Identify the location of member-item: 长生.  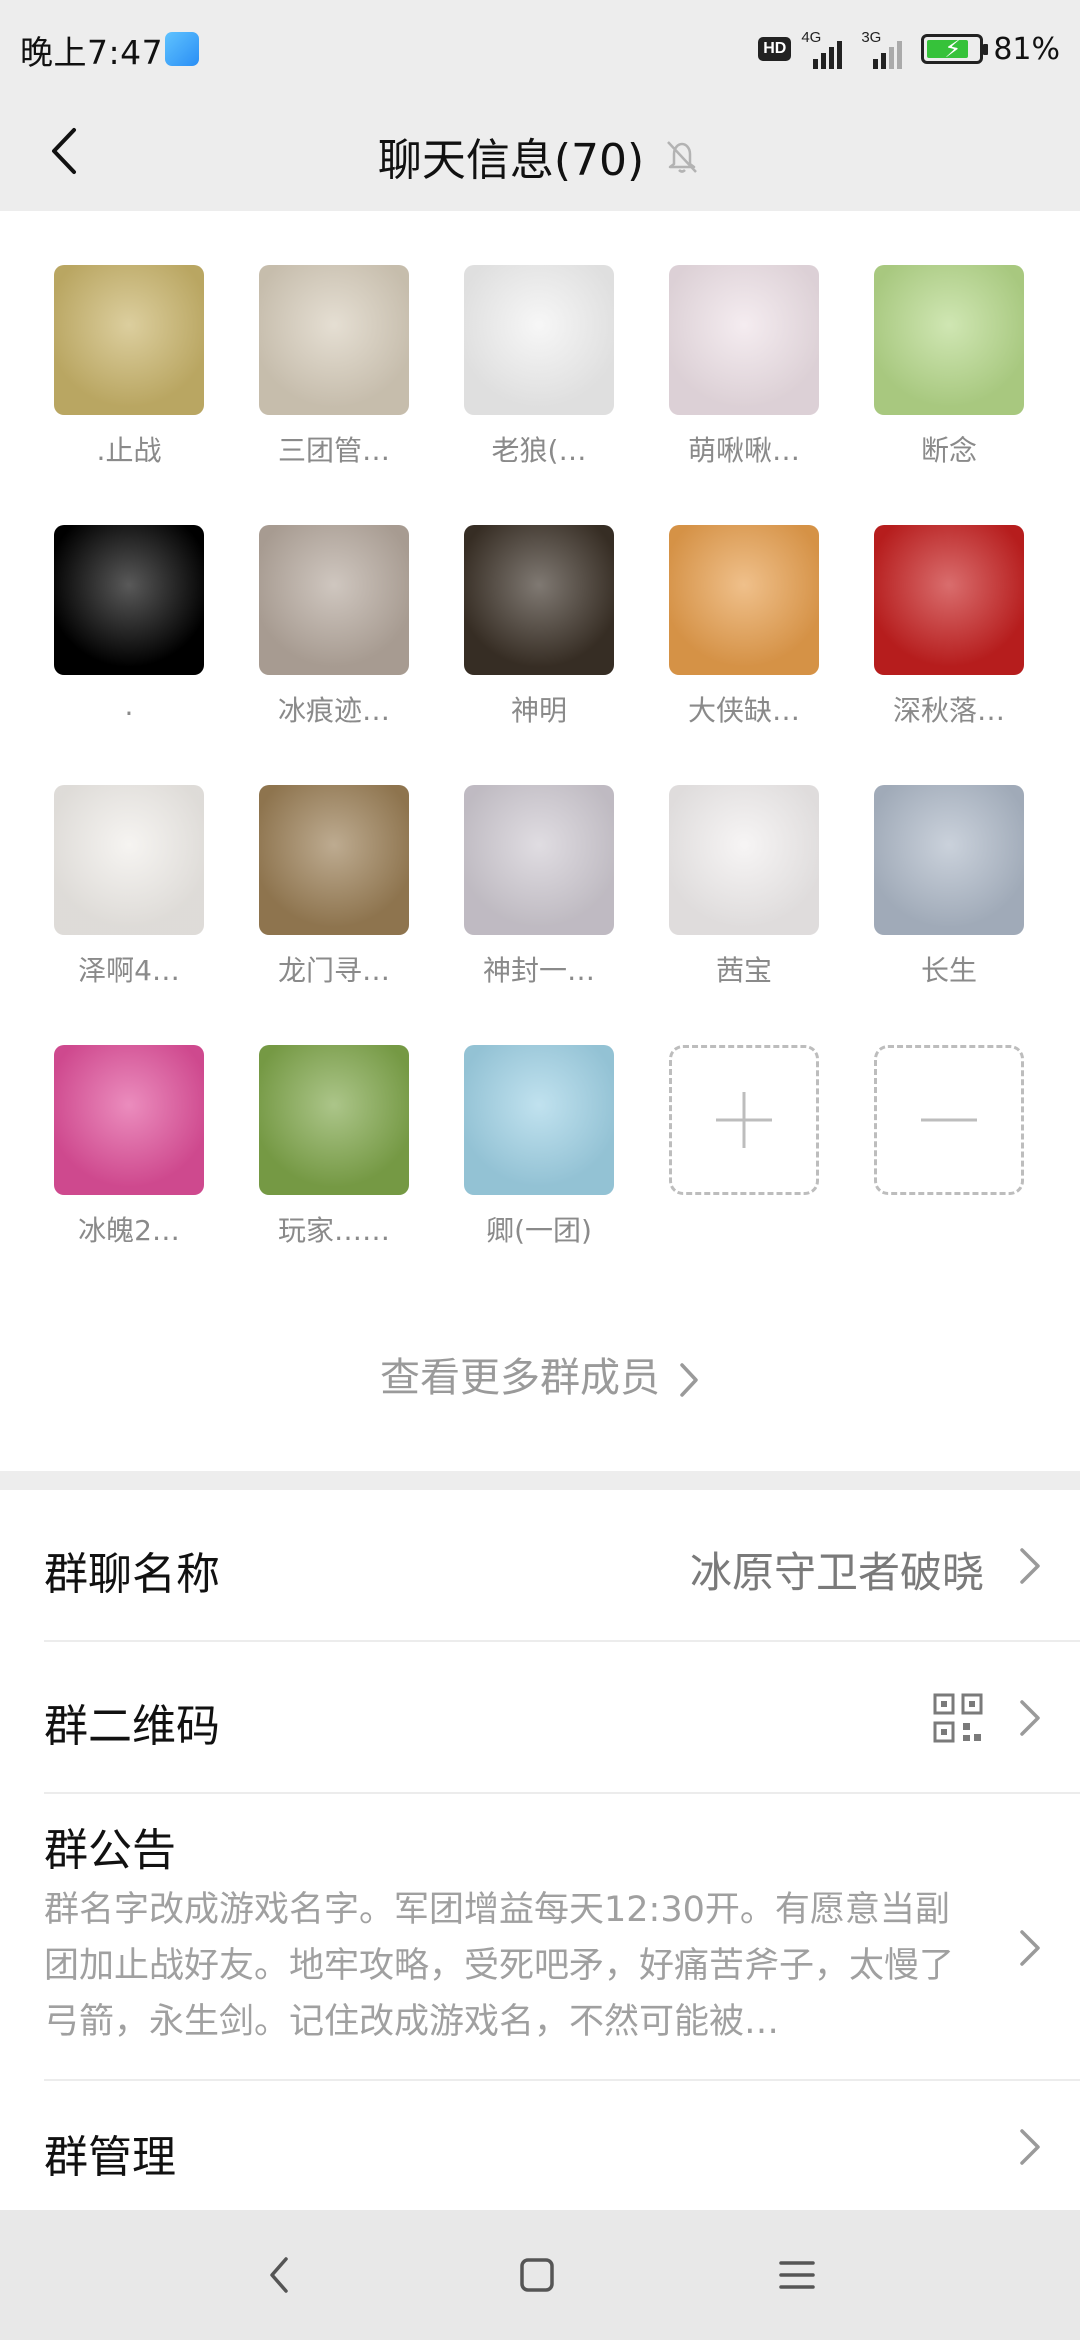
(949, 900).